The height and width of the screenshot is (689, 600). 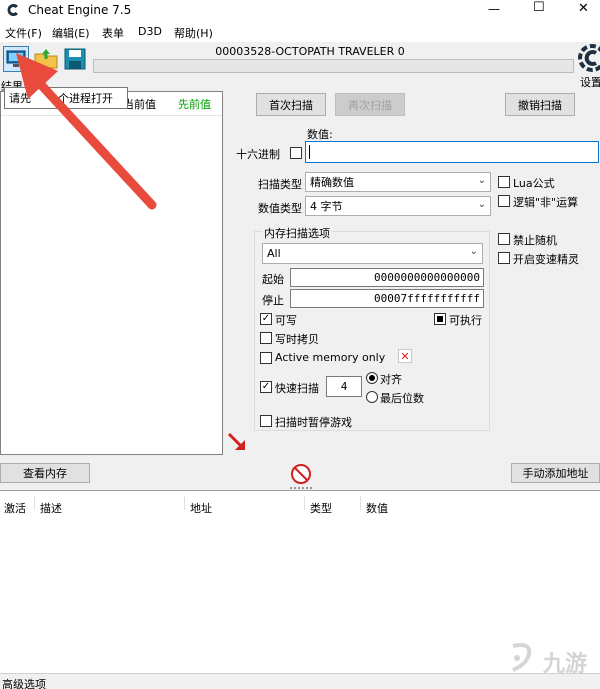 I want to click on fast-scan-input: 4, so click(x=344, y=386).